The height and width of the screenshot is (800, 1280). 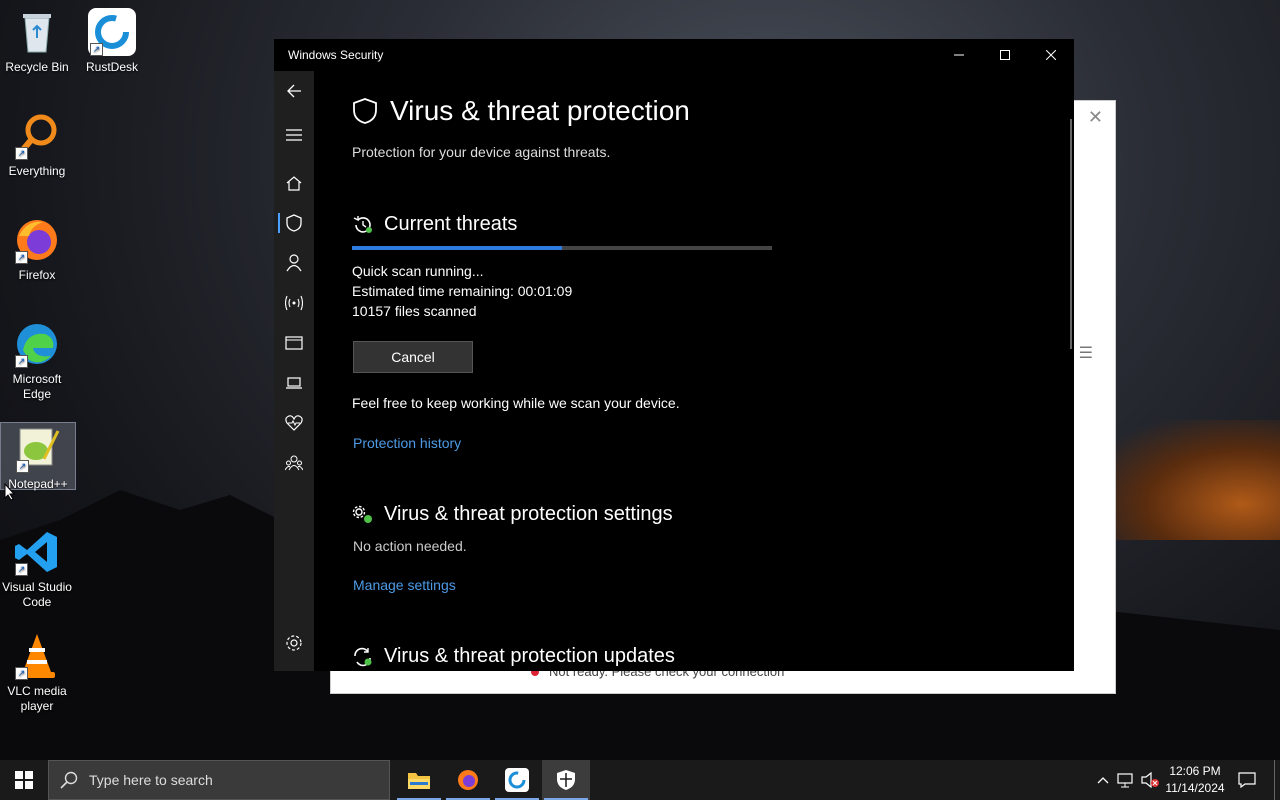 I want to click on mouse-cursor-icon, so click(x=10, y=492).